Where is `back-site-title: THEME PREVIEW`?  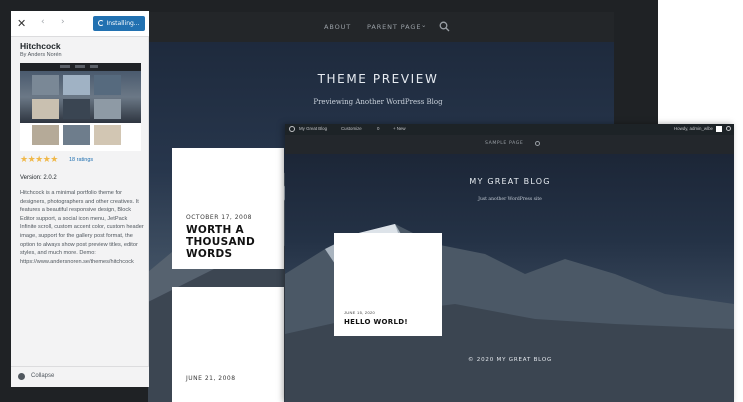 back-site-title: THEME PREVIEW is located at coordinates (378, 79).